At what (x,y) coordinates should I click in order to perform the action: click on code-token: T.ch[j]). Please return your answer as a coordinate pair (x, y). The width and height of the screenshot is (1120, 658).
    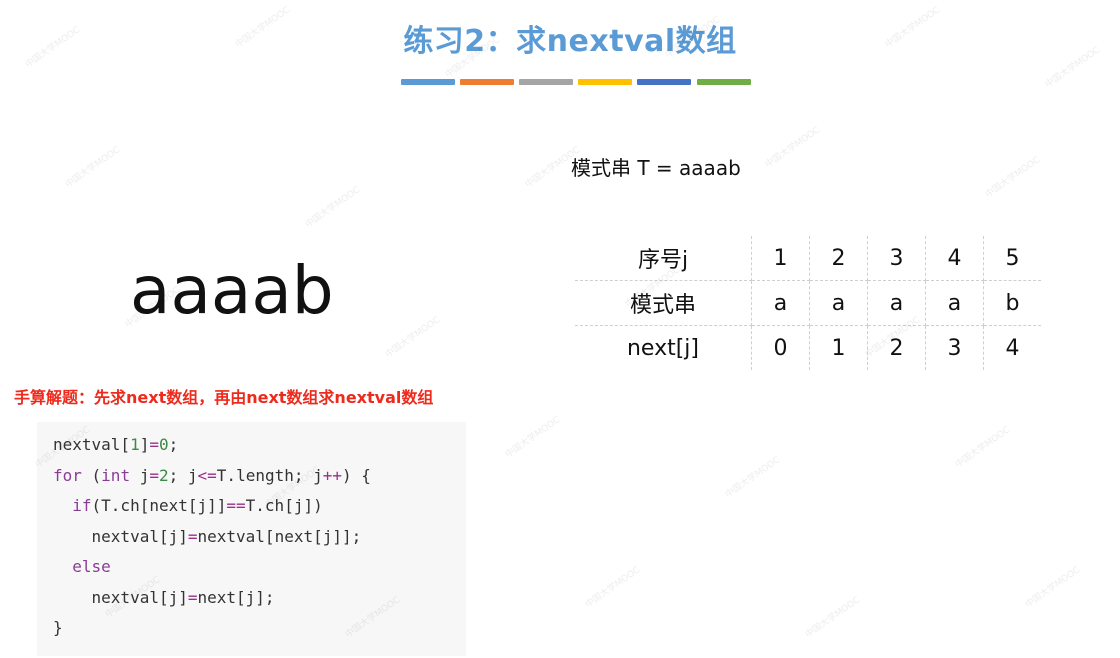
    Looking at the image, I should click on (284, 505).